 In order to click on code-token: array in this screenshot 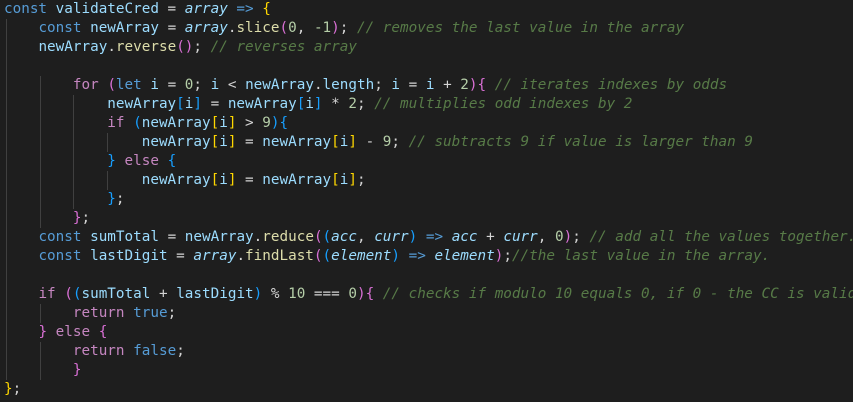, I will do `click(206, 9)`.